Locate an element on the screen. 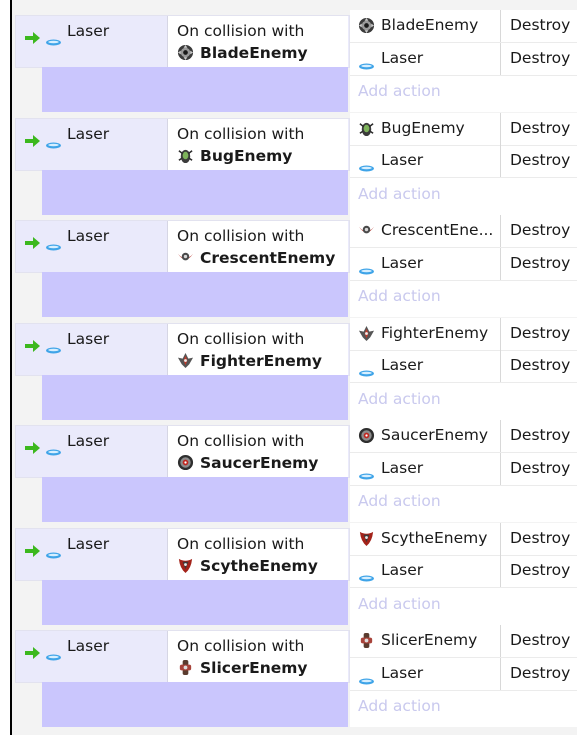 The image size is (577, 735). condition: On collision with ScytheEnemy is located at coordinates (257, 554).